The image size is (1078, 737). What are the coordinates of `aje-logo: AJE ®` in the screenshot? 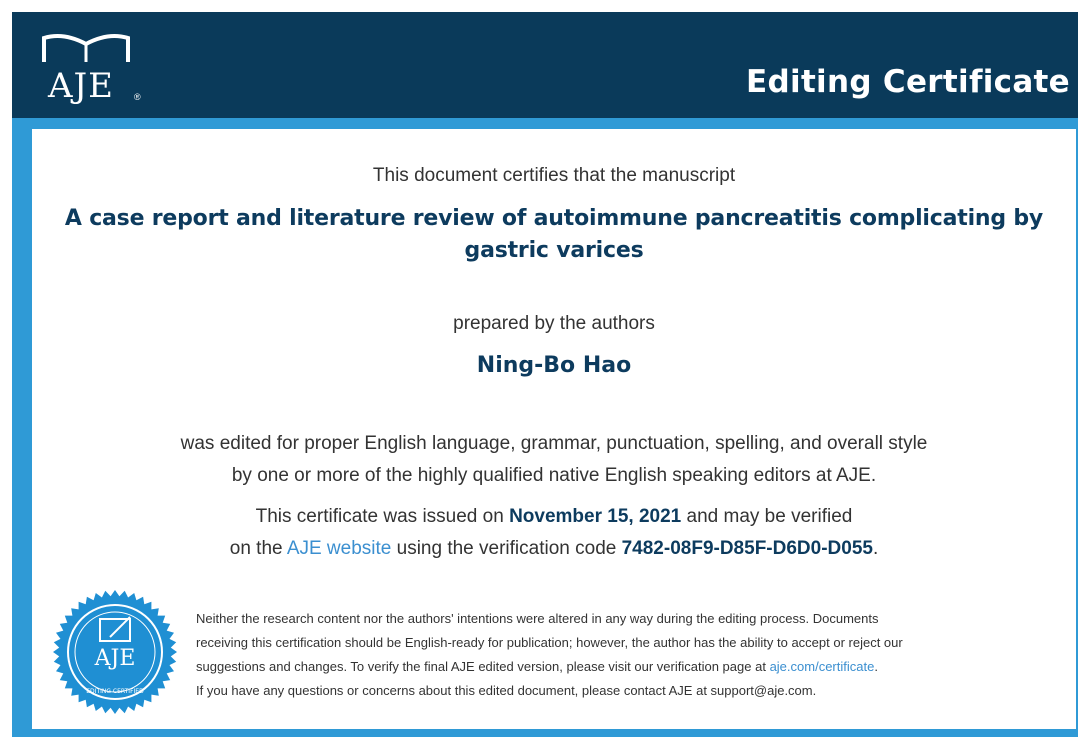 It's located at (89, 72).